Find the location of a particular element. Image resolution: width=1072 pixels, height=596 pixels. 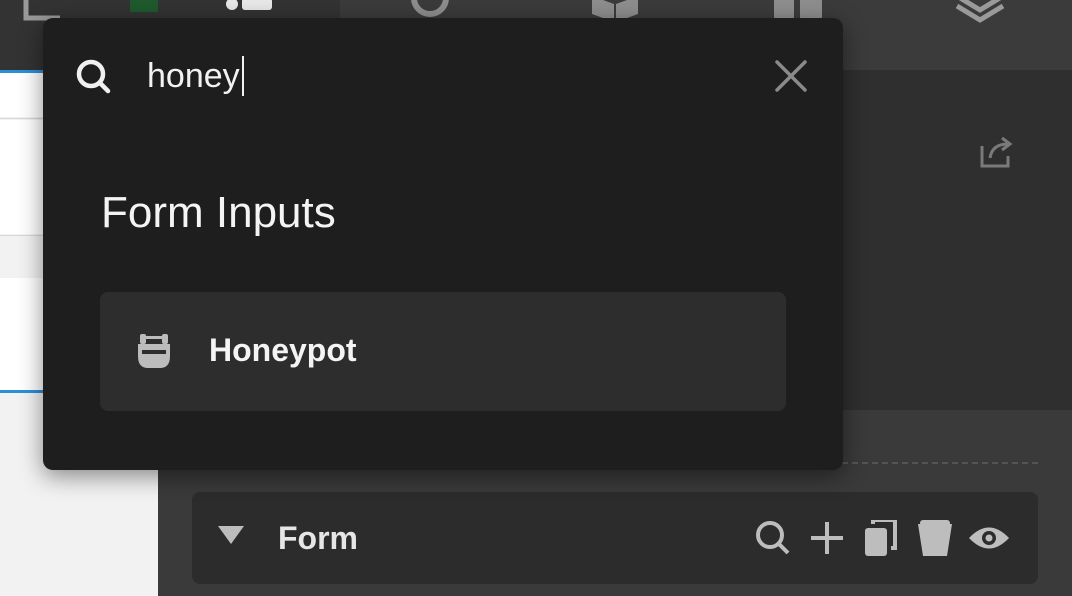

text-caret is located at coordinates (243, 76).